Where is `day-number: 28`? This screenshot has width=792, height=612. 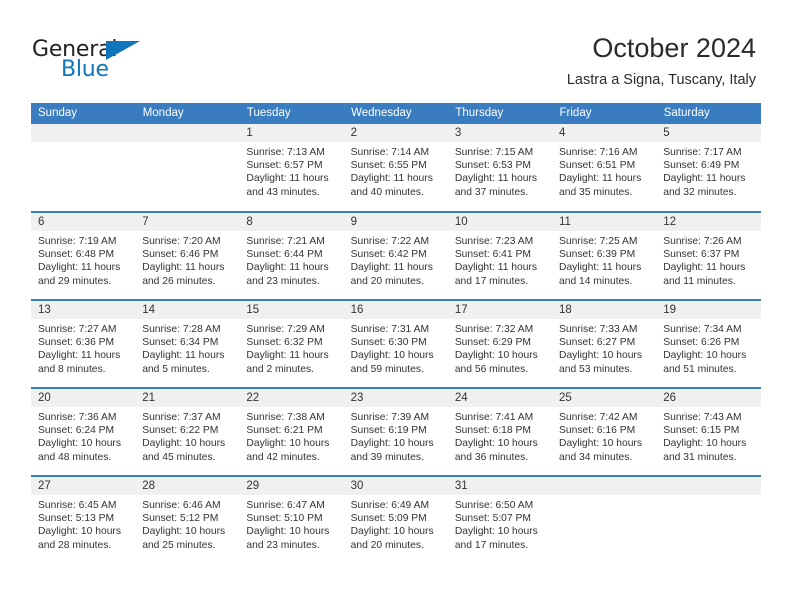
day-number: 28 is located at coordinates (187, 486).